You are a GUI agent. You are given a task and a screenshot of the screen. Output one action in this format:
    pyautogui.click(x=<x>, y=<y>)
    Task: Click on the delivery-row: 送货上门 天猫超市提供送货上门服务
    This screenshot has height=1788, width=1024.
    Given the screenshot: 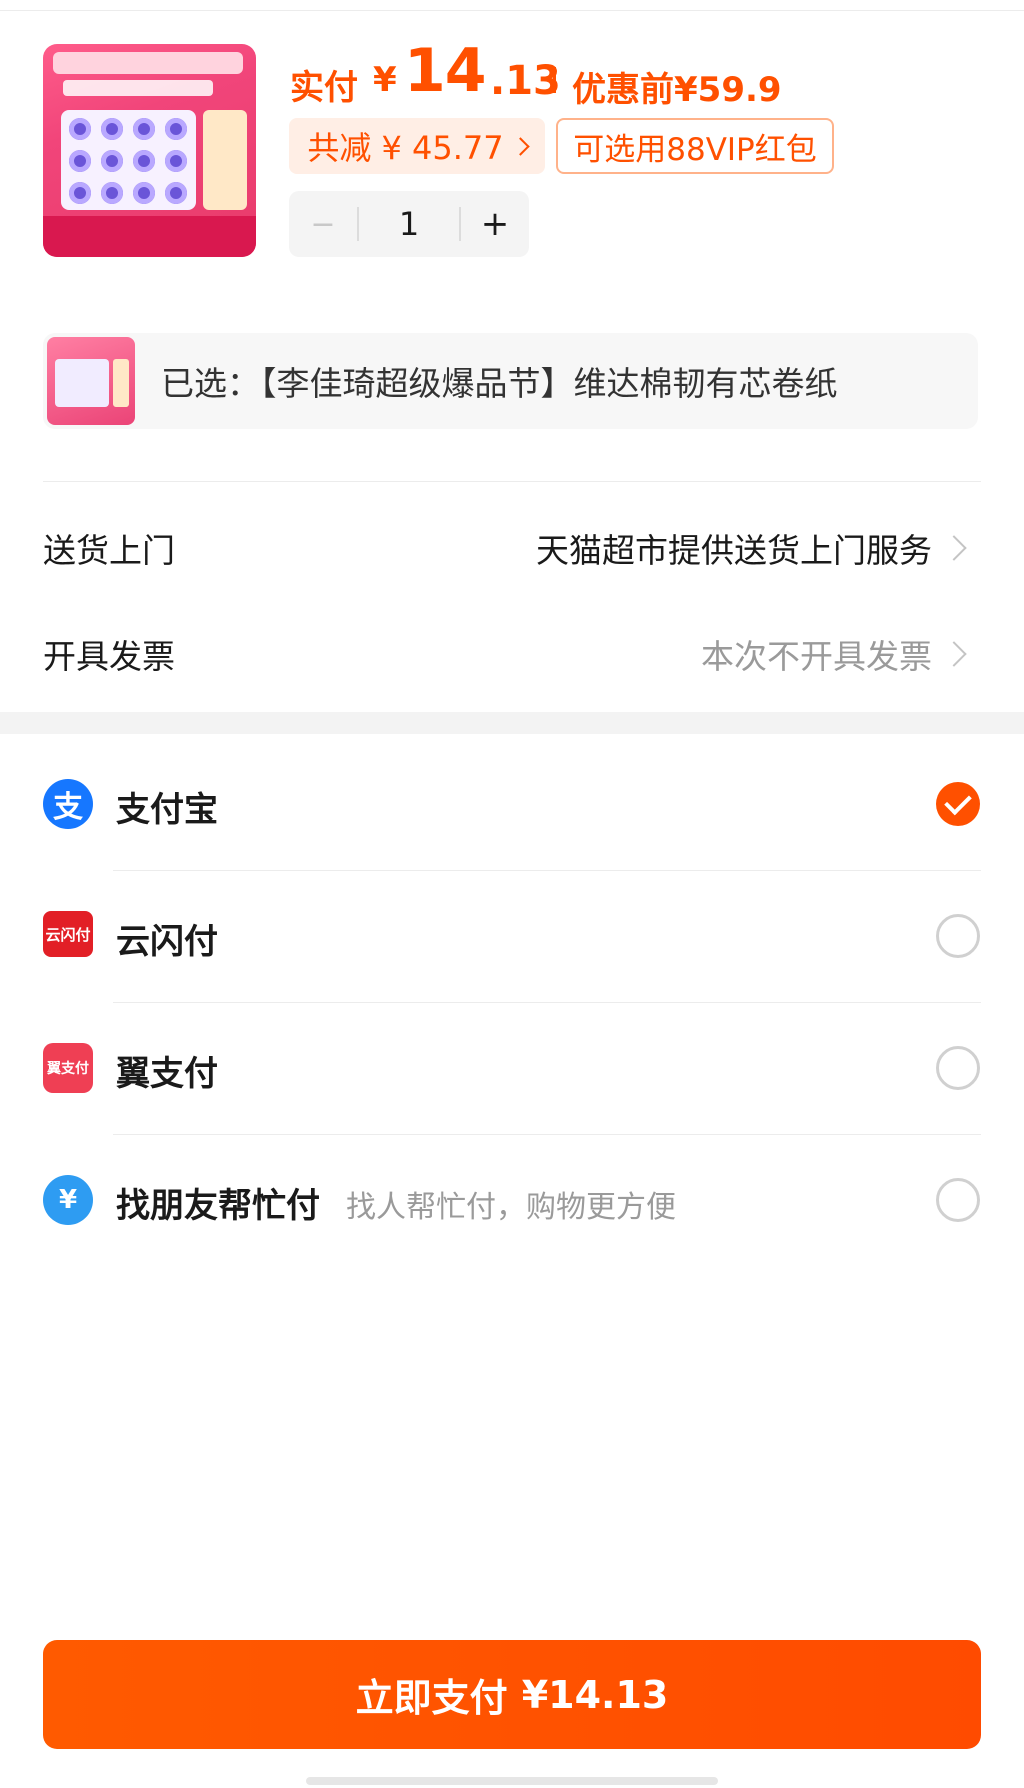 What is the action you would take?
    pyautogui.click(x=512, y=547)
    